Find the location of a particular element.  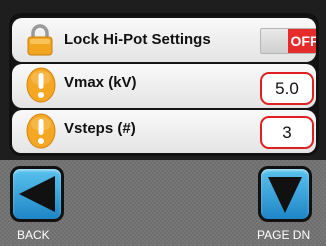

back-button is located at coordinates (37, 194).